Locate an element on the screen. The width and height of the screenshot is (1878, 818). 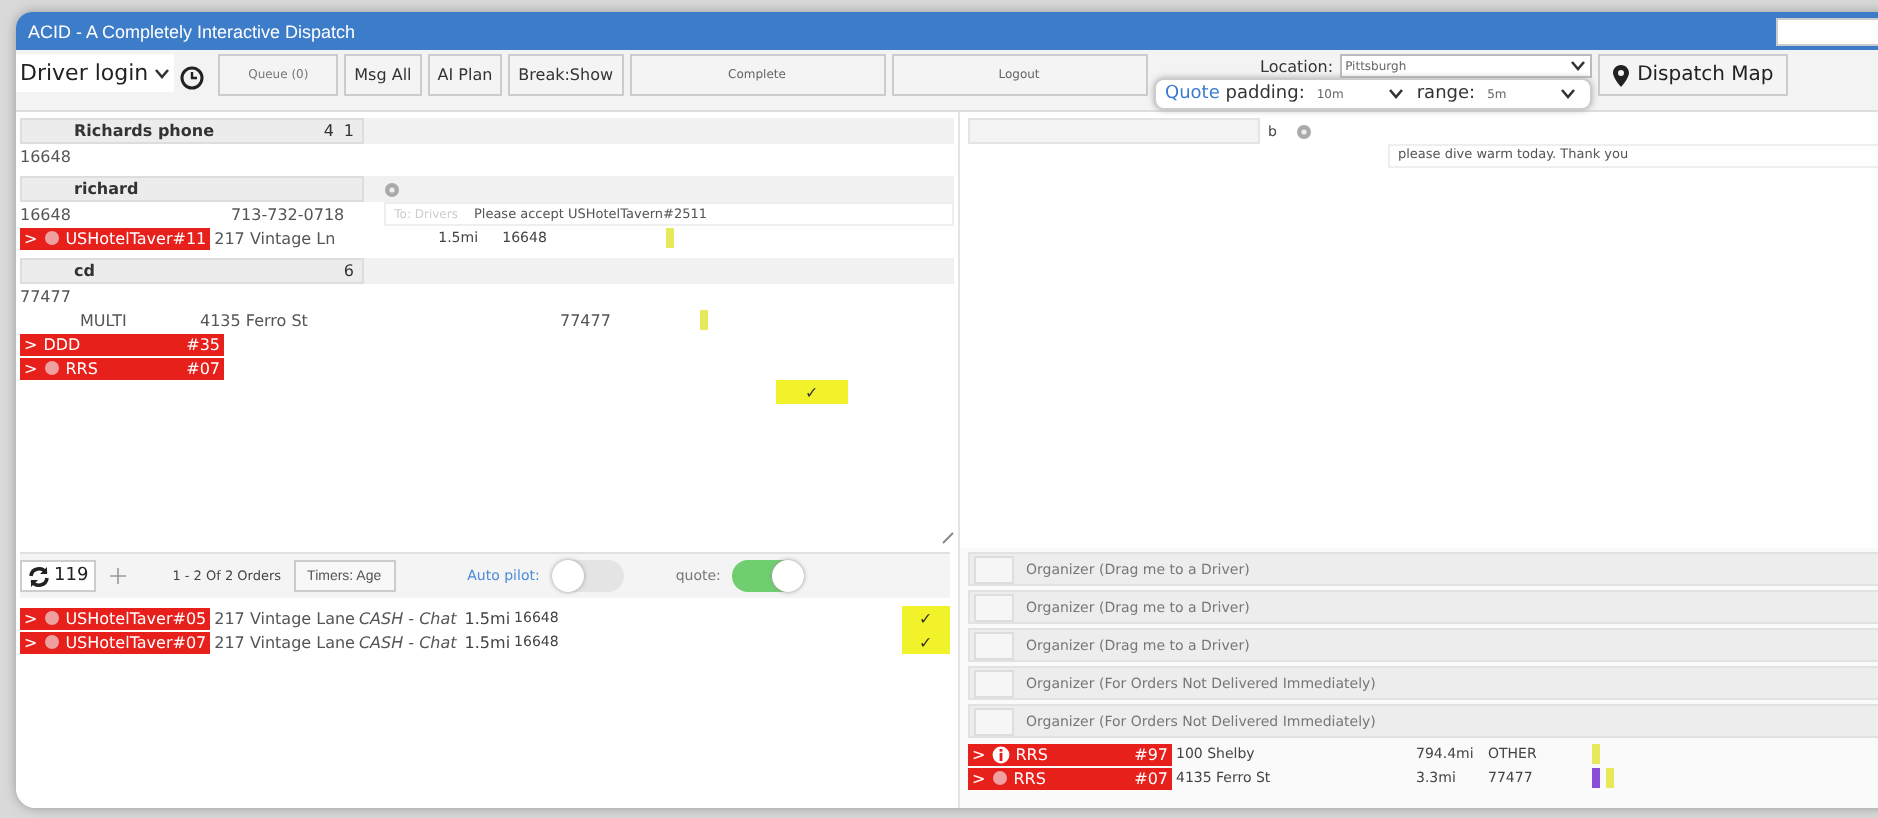
driver-header: richard is located at coordinates (192, 189).